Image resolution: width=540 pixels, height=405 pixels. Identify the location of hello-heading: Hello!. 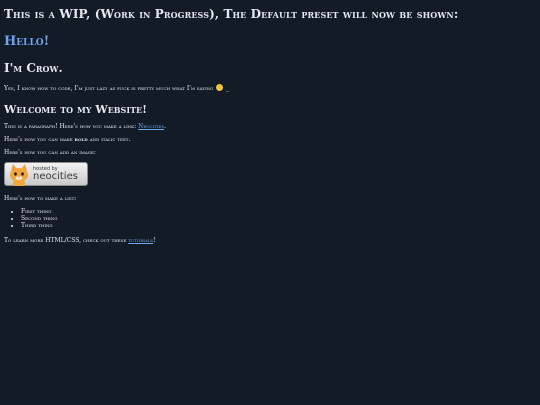
(27, 41).